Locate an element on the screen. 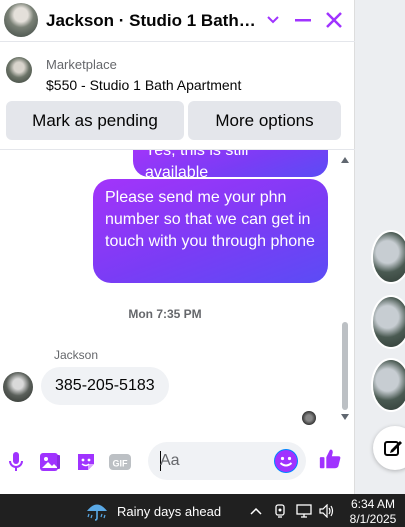 The height and width of the screenshot is (527, 405). weather-text: Rainy days ahead is located at coordinates (169, 511).